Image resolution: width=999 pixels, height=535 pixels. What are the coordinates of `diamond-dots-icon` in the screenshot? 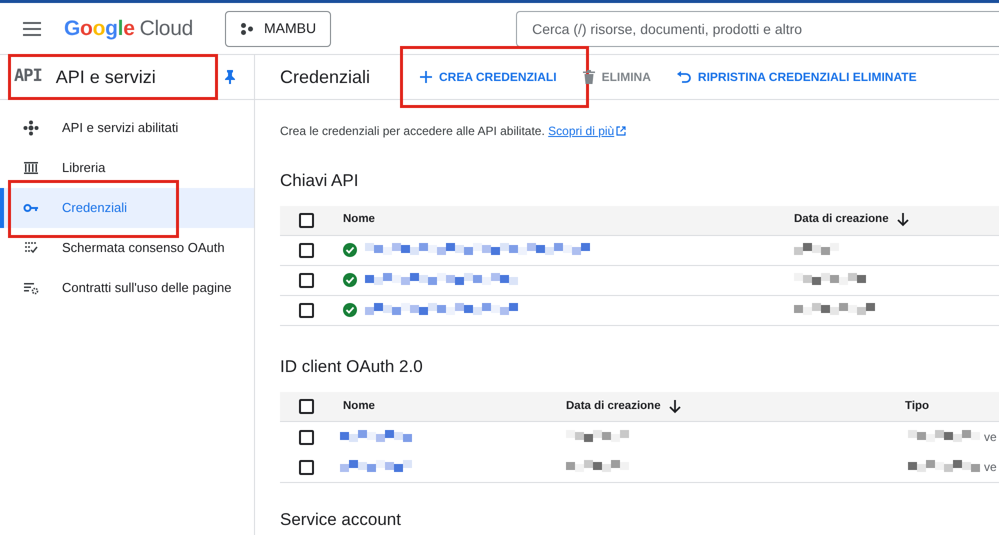 It's located at (31, 128).